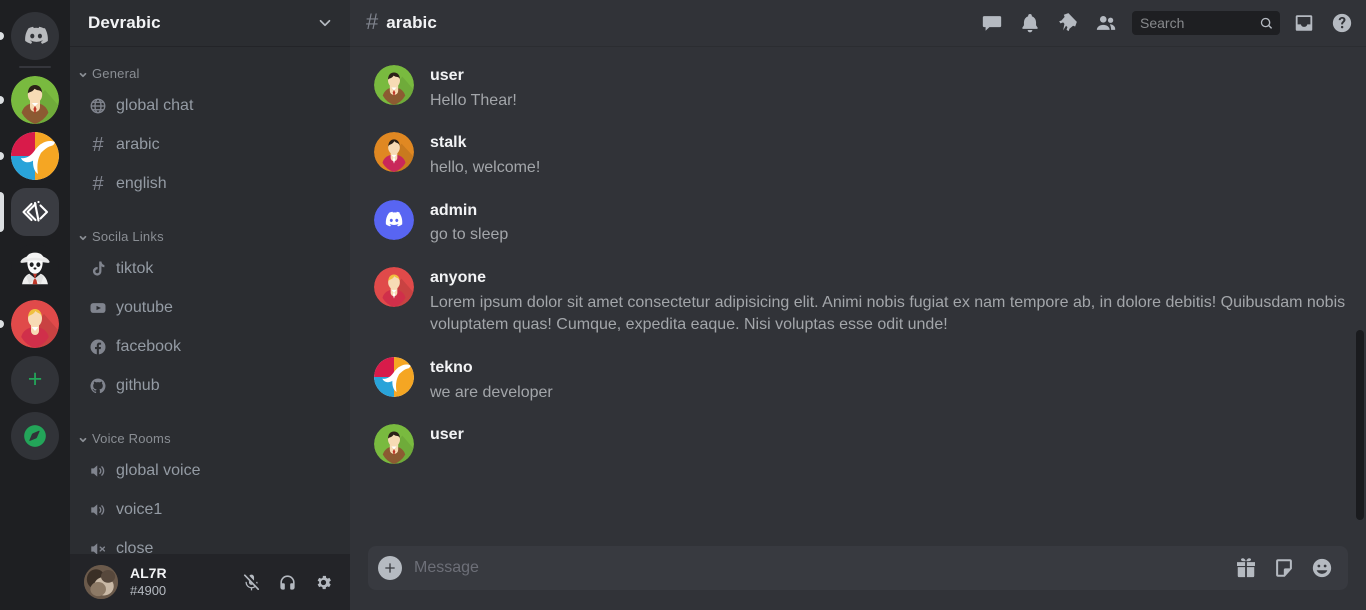  I want to click on threads-icon, so click(992, 23).